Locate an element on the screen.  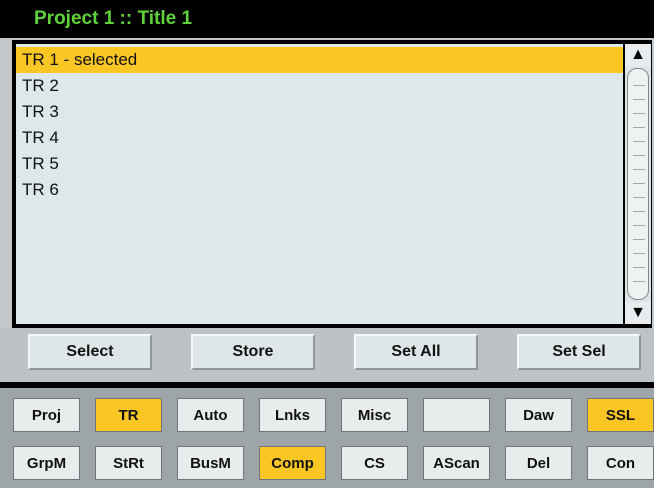
chevron-down-icon: ▼ is located at coordinates (638, 312).